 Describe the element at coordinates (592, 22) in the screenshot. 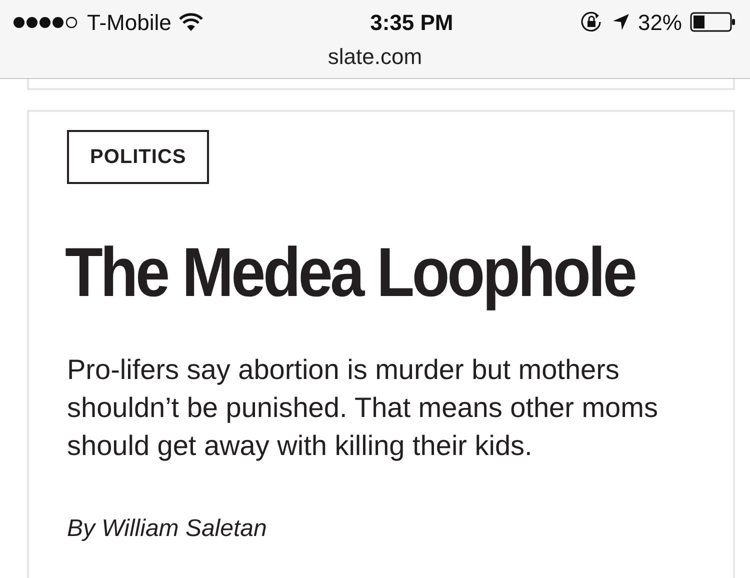

I see `rotation-lock-icon` at that location.